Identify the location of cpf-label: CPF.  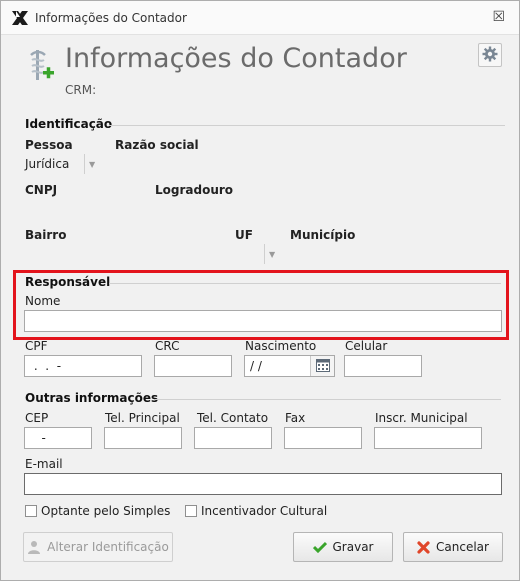
(36, 346).